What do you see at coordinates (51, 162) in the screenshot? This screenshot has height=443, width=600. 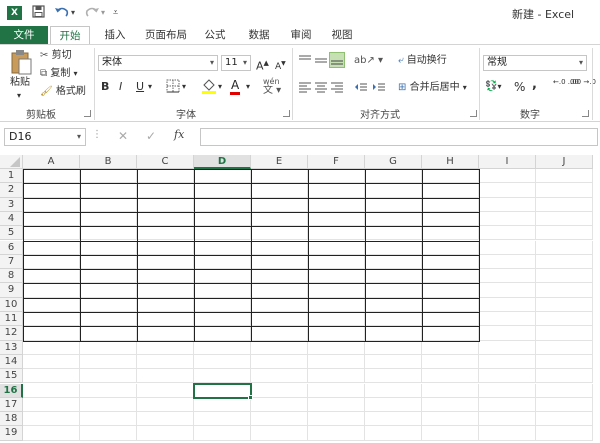 I see `column-header-a: A` at bounding box center [51, 162].